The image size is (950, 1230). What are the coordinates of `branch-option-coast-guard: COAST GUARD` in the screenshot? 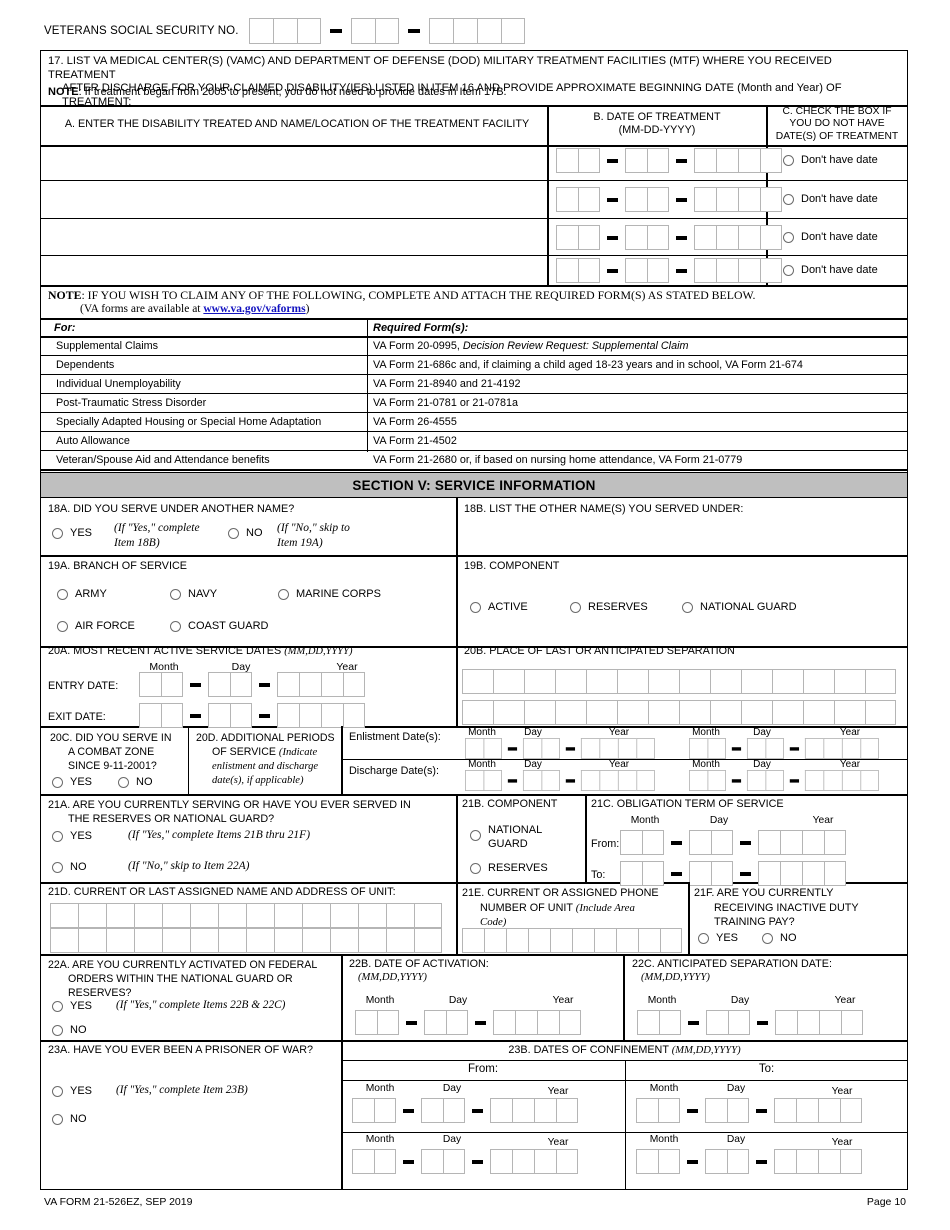 It's located at (219, 626).